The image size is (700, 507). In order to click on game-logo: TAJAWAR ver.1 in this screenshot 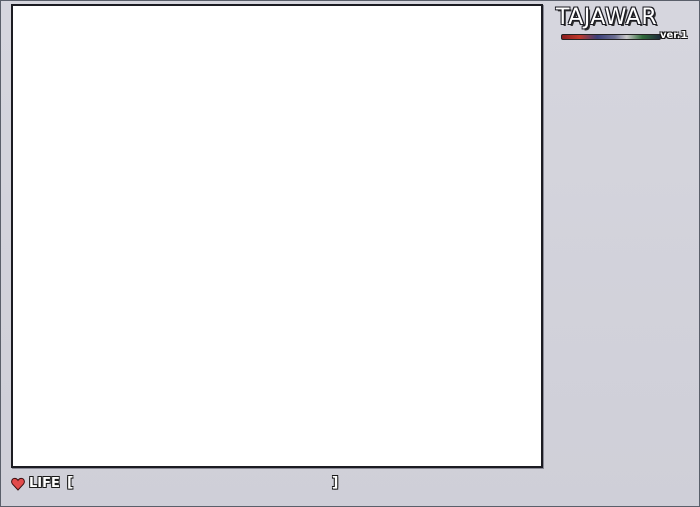, I will do `click(623, 25)`.